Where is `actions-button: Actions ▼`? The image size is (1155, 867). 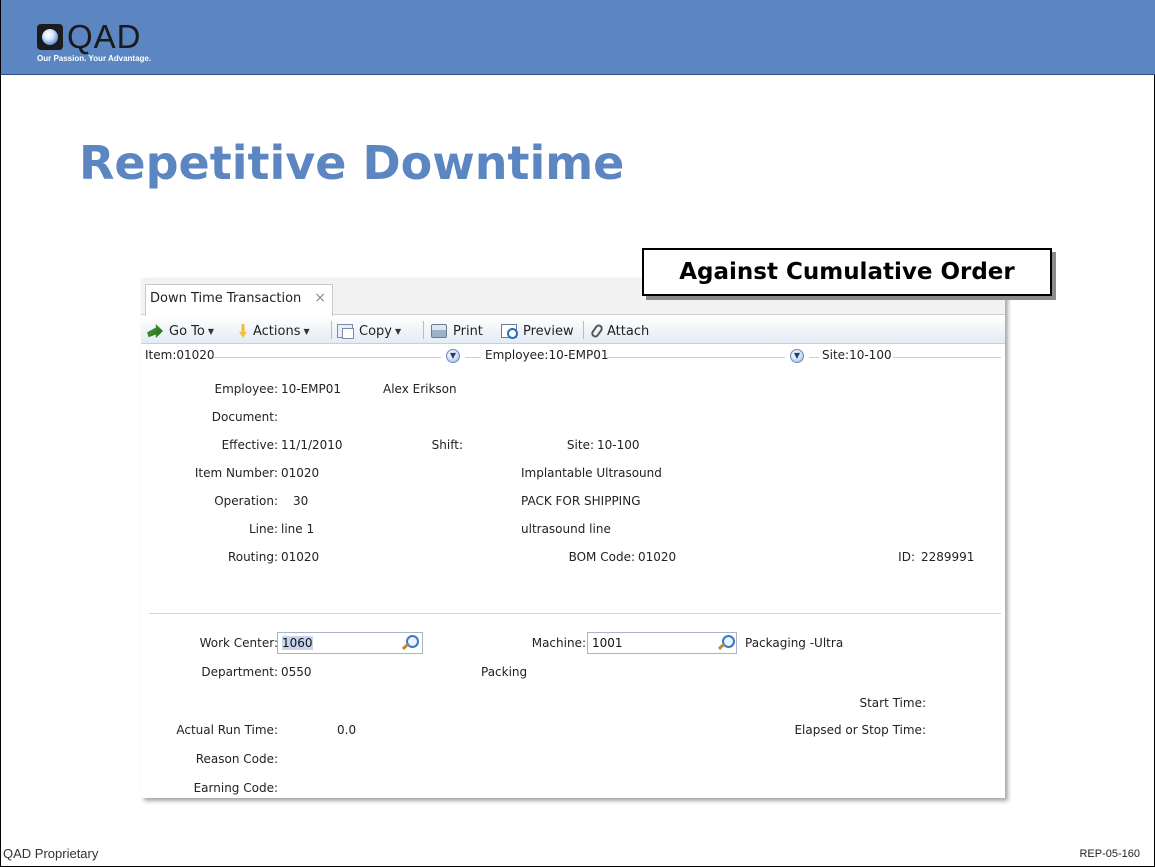 actions-button: Actions ▼ is located at coordinates (274, 331).